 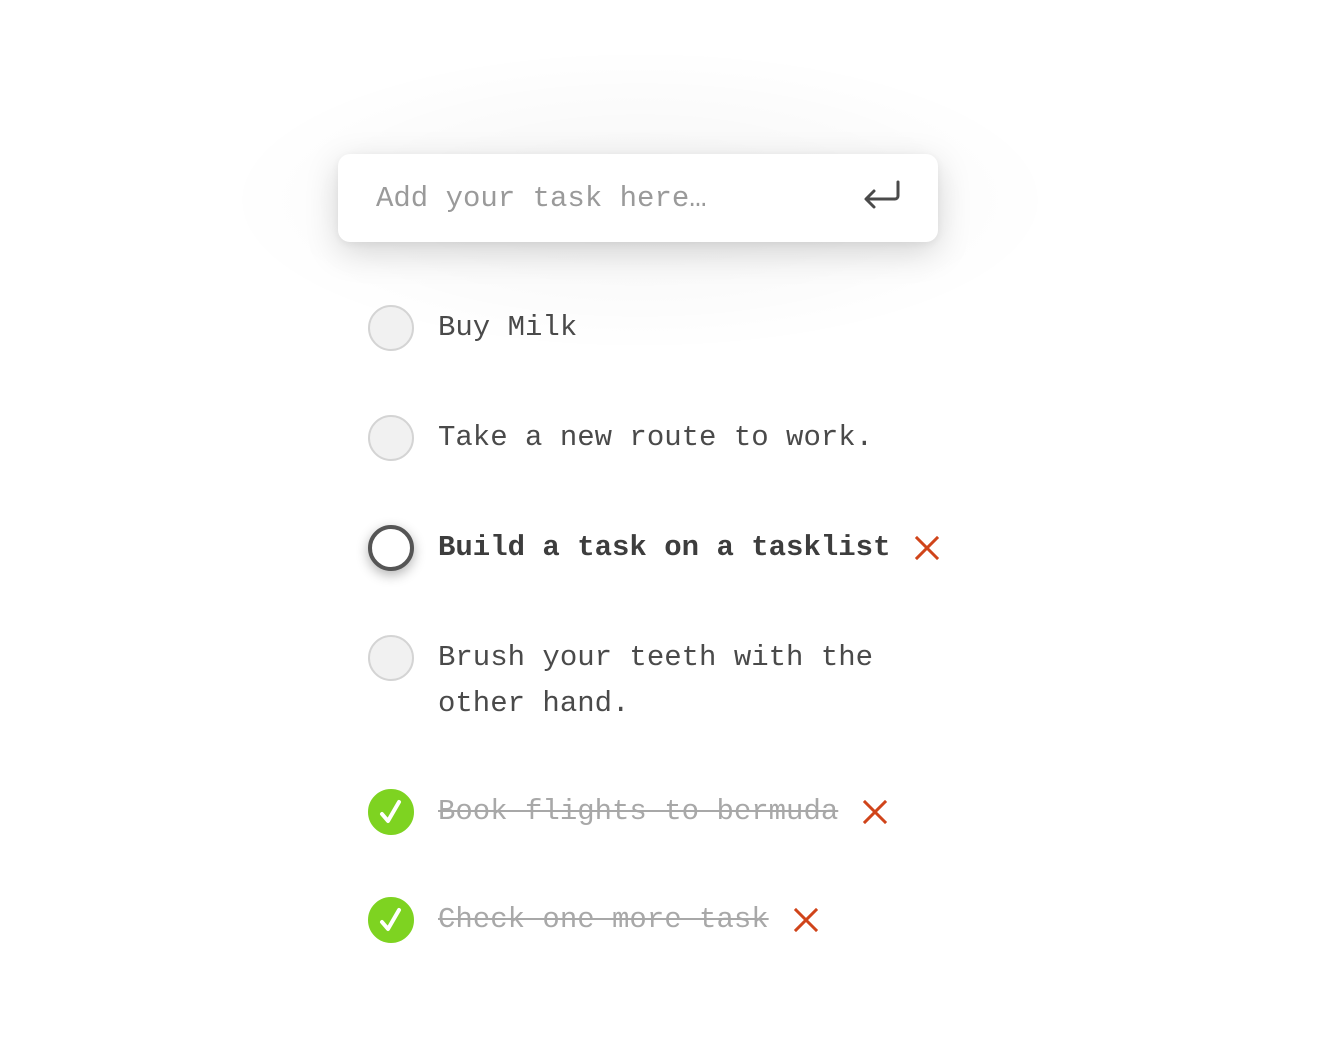 I want to click on task-label: Build a task on a tasklist, so click(x=664, y=547).